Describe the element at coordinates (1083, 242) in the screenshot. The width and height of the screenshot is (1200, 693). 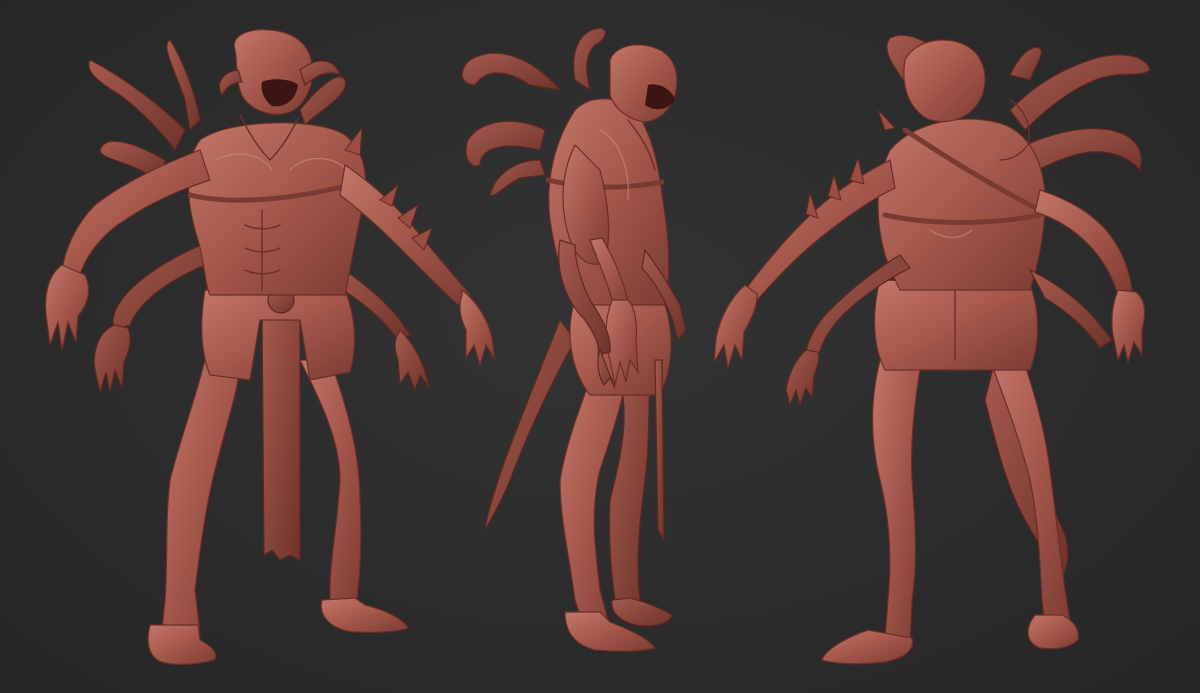
I see `right-arm` at that location.